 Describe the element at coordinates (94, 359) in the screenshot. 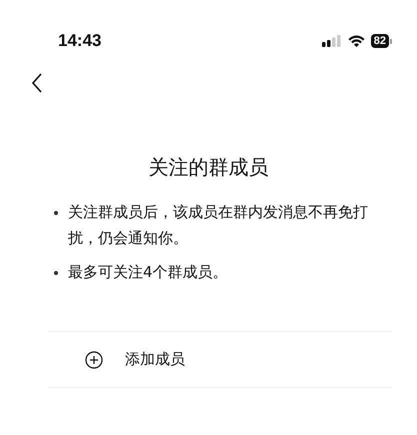

I see `add-icon` at that location.